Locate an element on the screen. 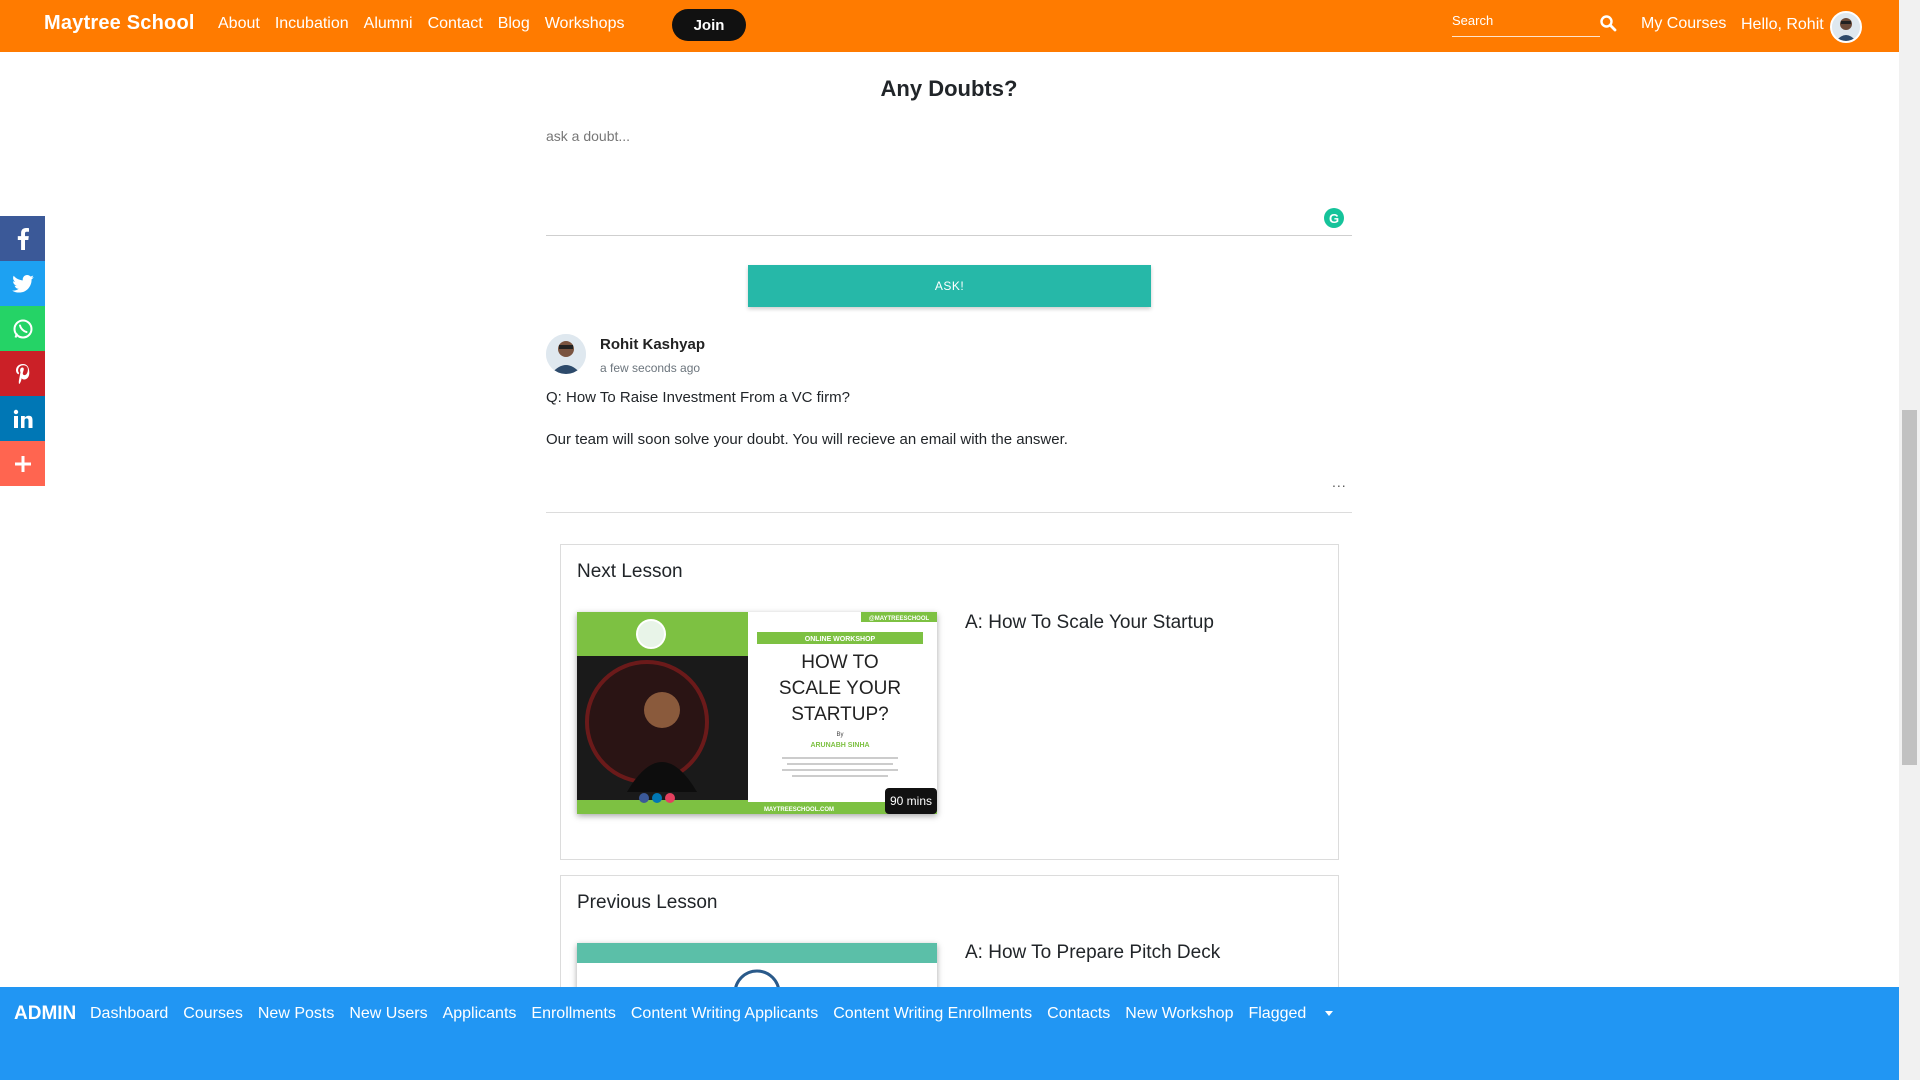  grammarly-icon: G is located at coordinates (1334, 218).